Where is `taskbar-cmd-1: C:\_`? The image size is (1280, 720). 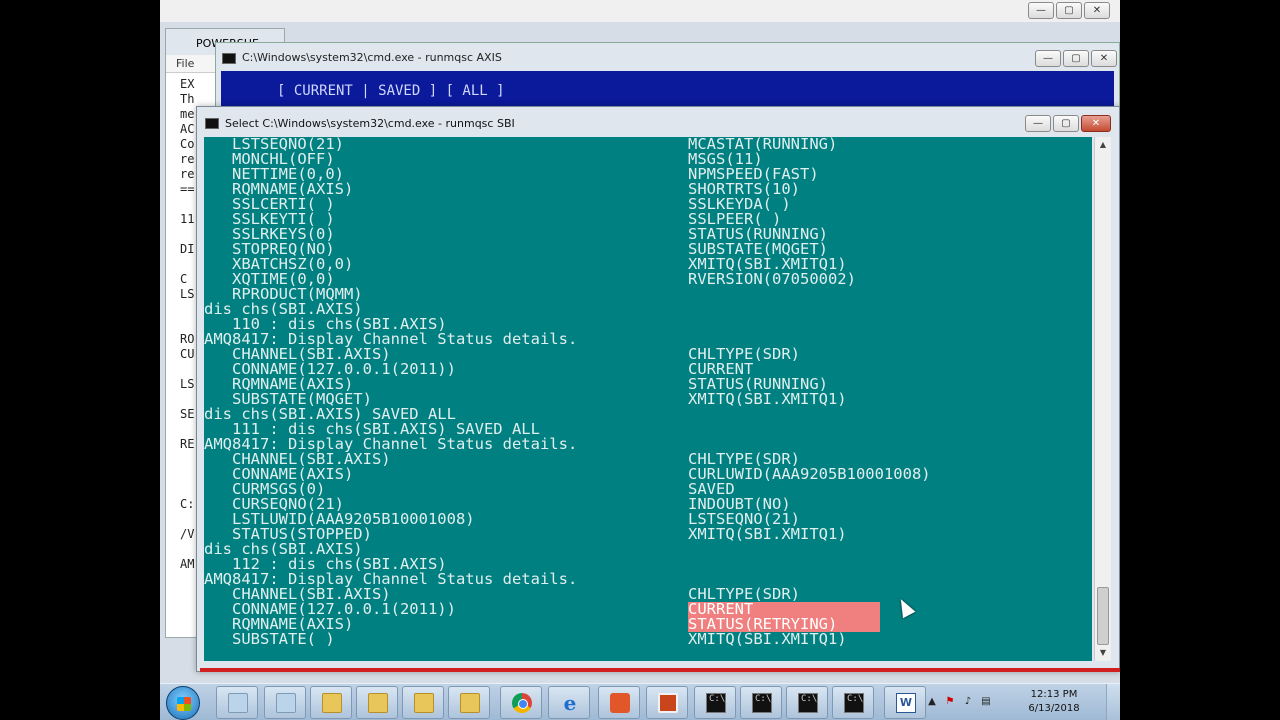 taskbar-cmd-1: C:\_ is located at coordinates (715, 702).